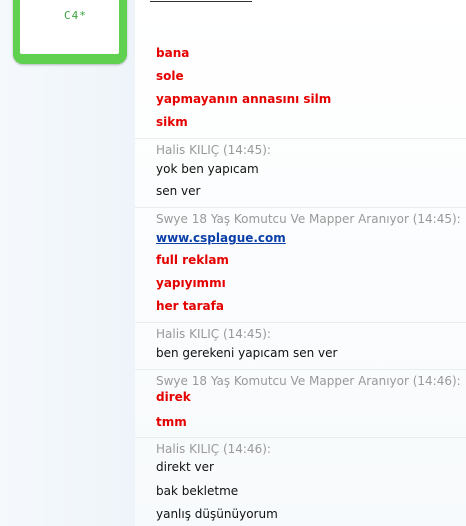 This screenshot has width=466, height=526. What do you see at coordinates (69, 27) in the screenshot?
I see `avatar-picture: C4*` at bounding box center [69, 27].